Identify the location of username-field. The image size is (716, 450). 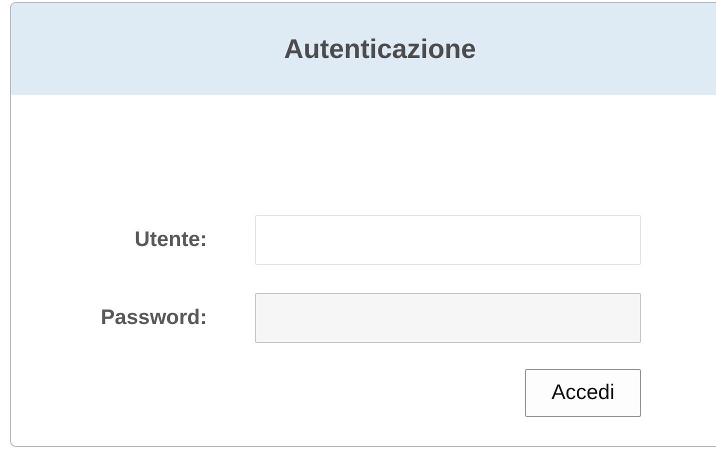
(448, 240).